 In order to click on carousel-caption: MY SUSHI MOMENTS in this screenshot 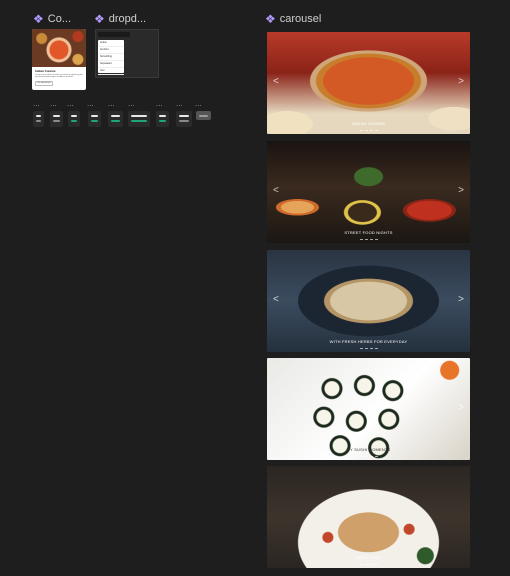, I will do `click(368, 449)`.